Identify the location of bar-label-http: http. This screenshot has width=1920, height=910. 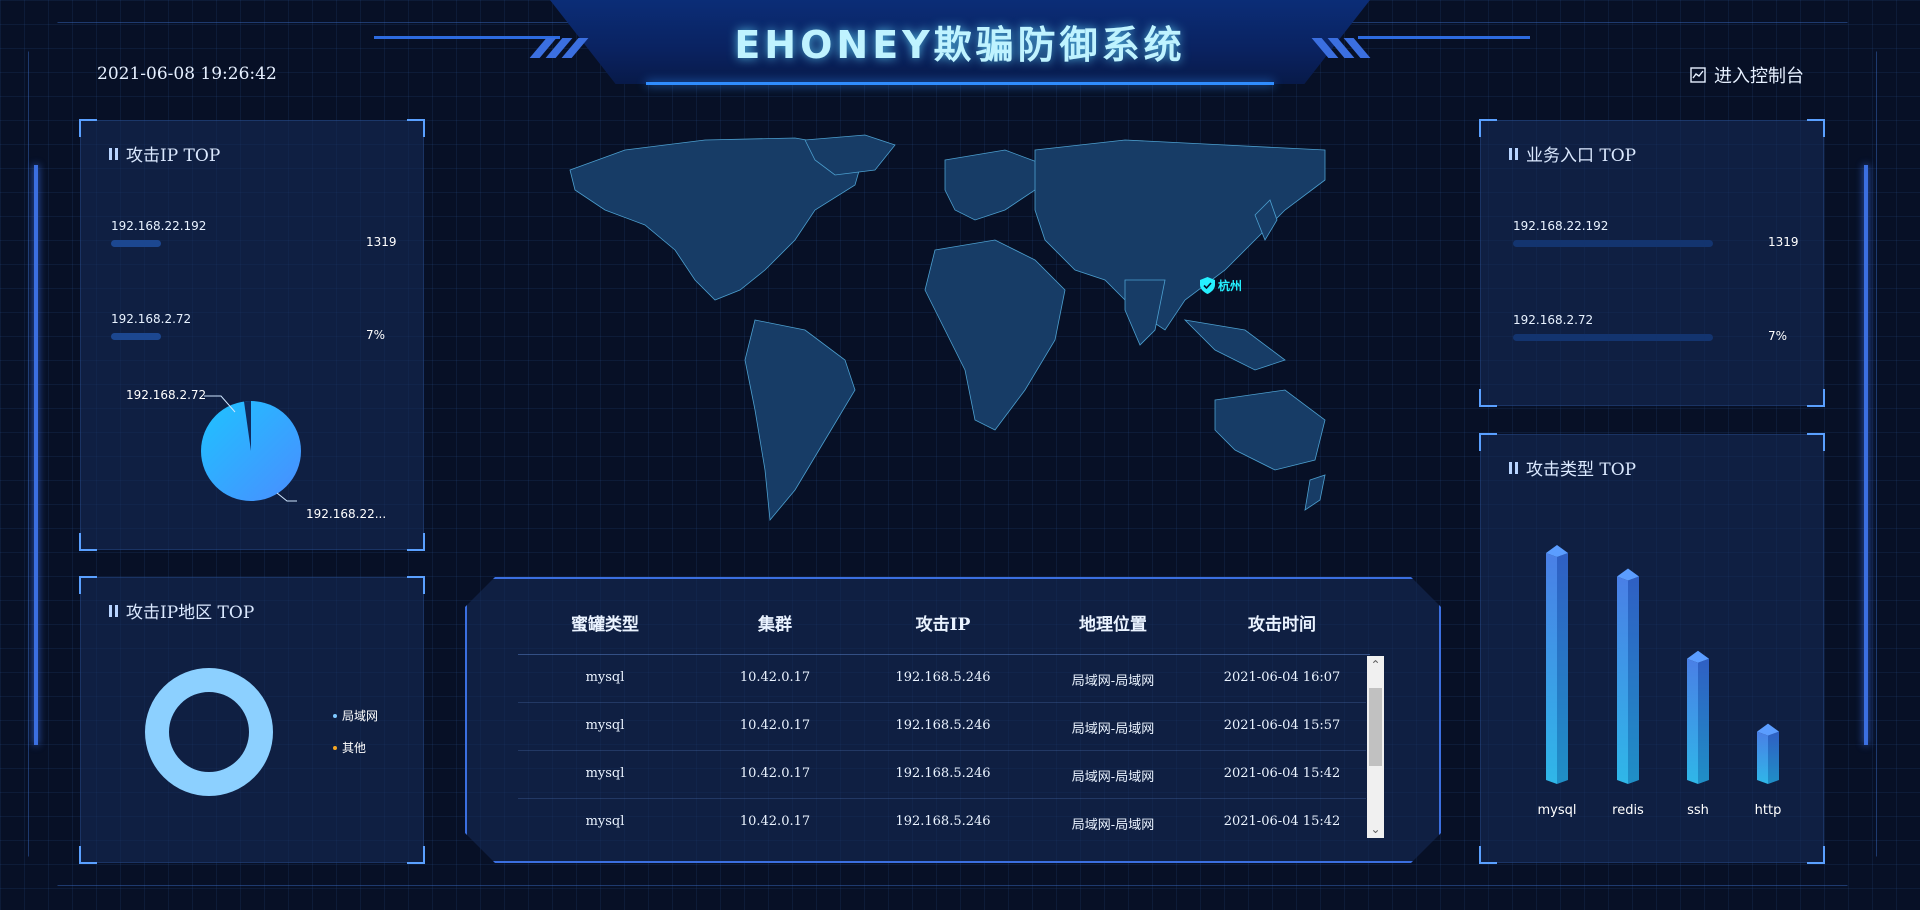
(1768, 810).